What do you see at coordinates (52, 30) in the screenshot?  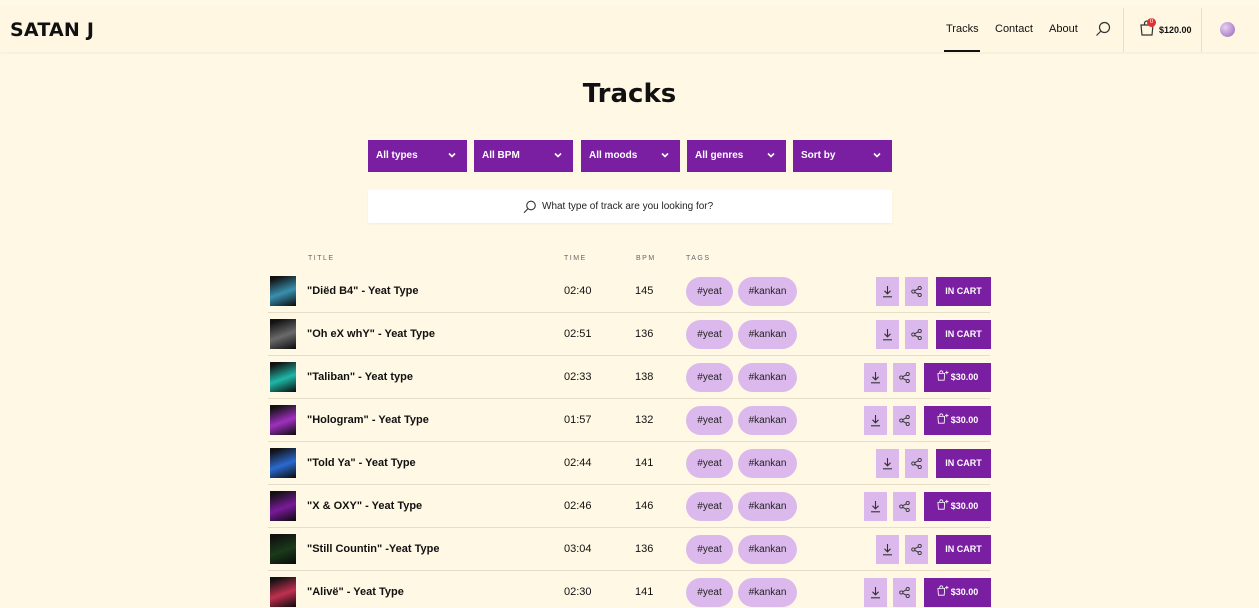 I see `brand-logo: SATAN J` at bounding box center [52, 30].